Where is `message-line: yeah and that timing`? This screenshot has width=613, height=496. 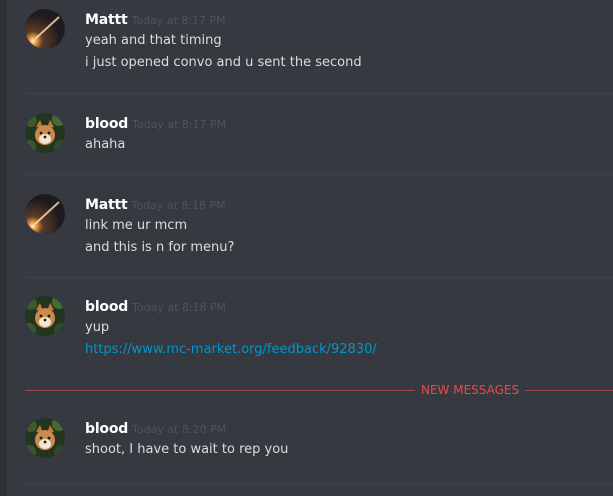 message-line: yeah and that timing is located at coordinates (153, 40).